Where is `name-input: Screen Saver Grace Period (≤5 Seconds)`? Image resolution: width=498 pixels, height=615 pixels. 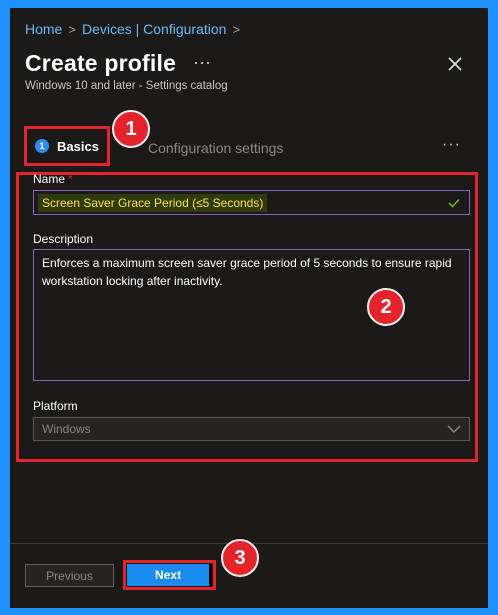 name-input: Screen Saver Grace Period (≤5 Seconds) is located at coordinates (251, 202).